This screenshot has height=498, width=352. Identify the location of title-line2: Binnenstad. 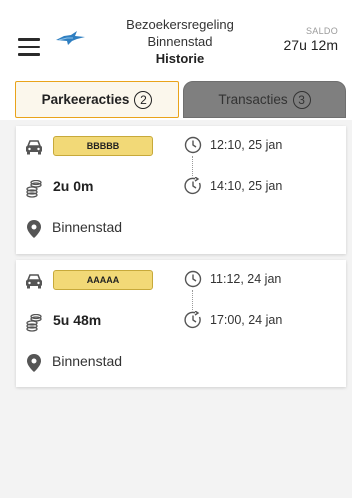
(180, 41).